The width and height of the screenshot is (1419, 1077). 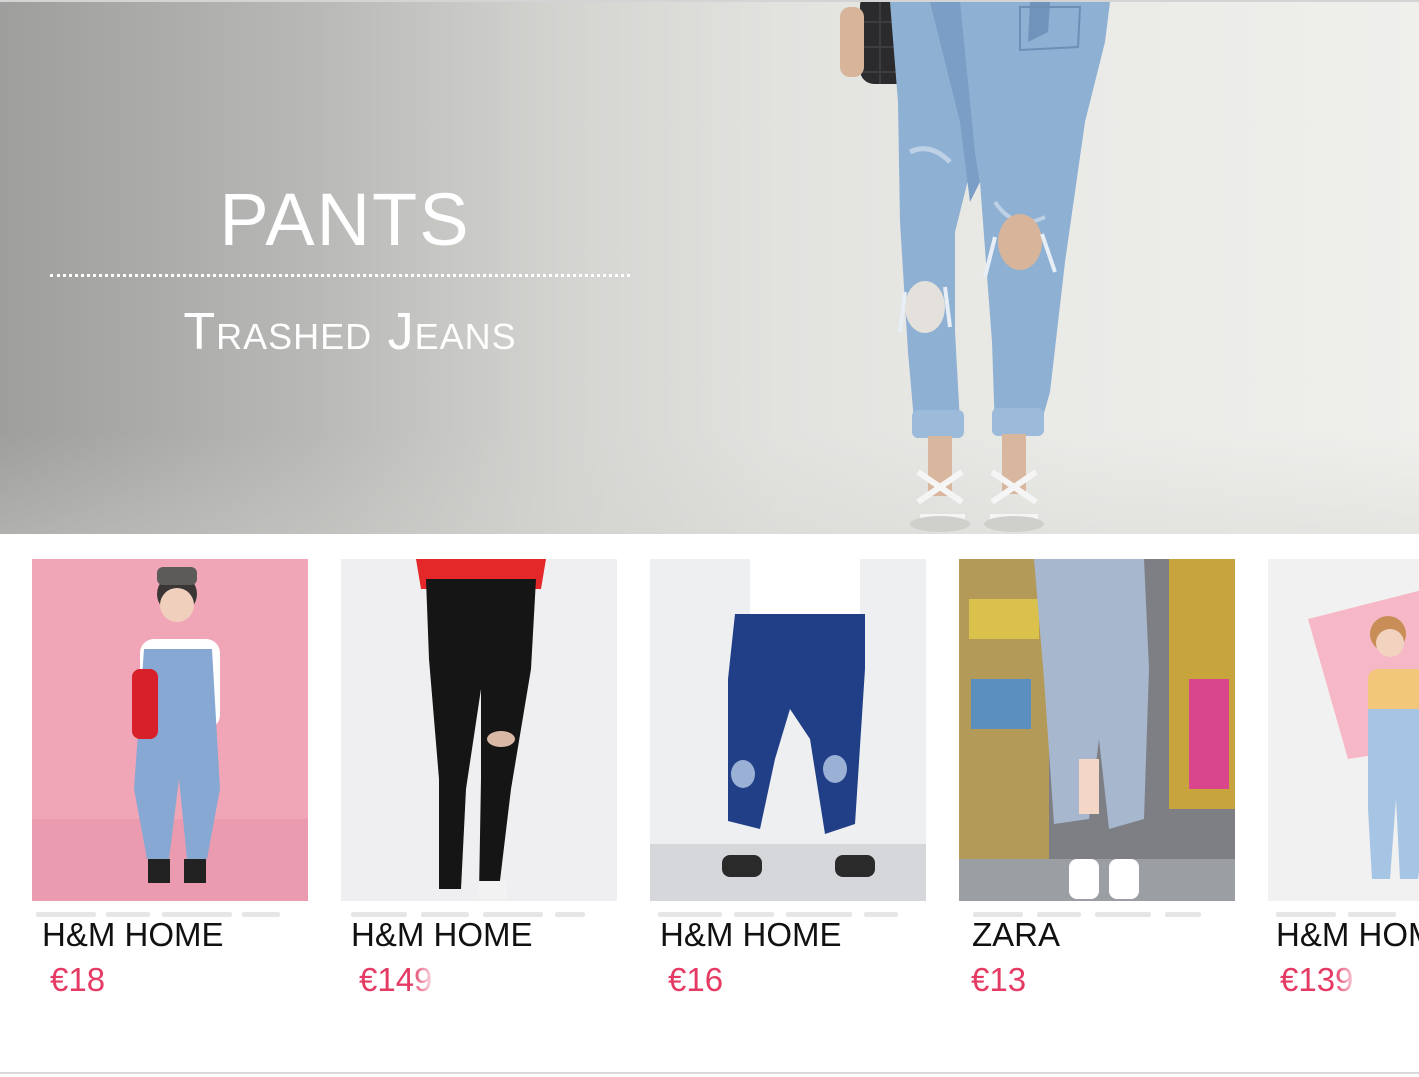 I want to click on product-brand: ZARA, so click(x=1016, y=934).